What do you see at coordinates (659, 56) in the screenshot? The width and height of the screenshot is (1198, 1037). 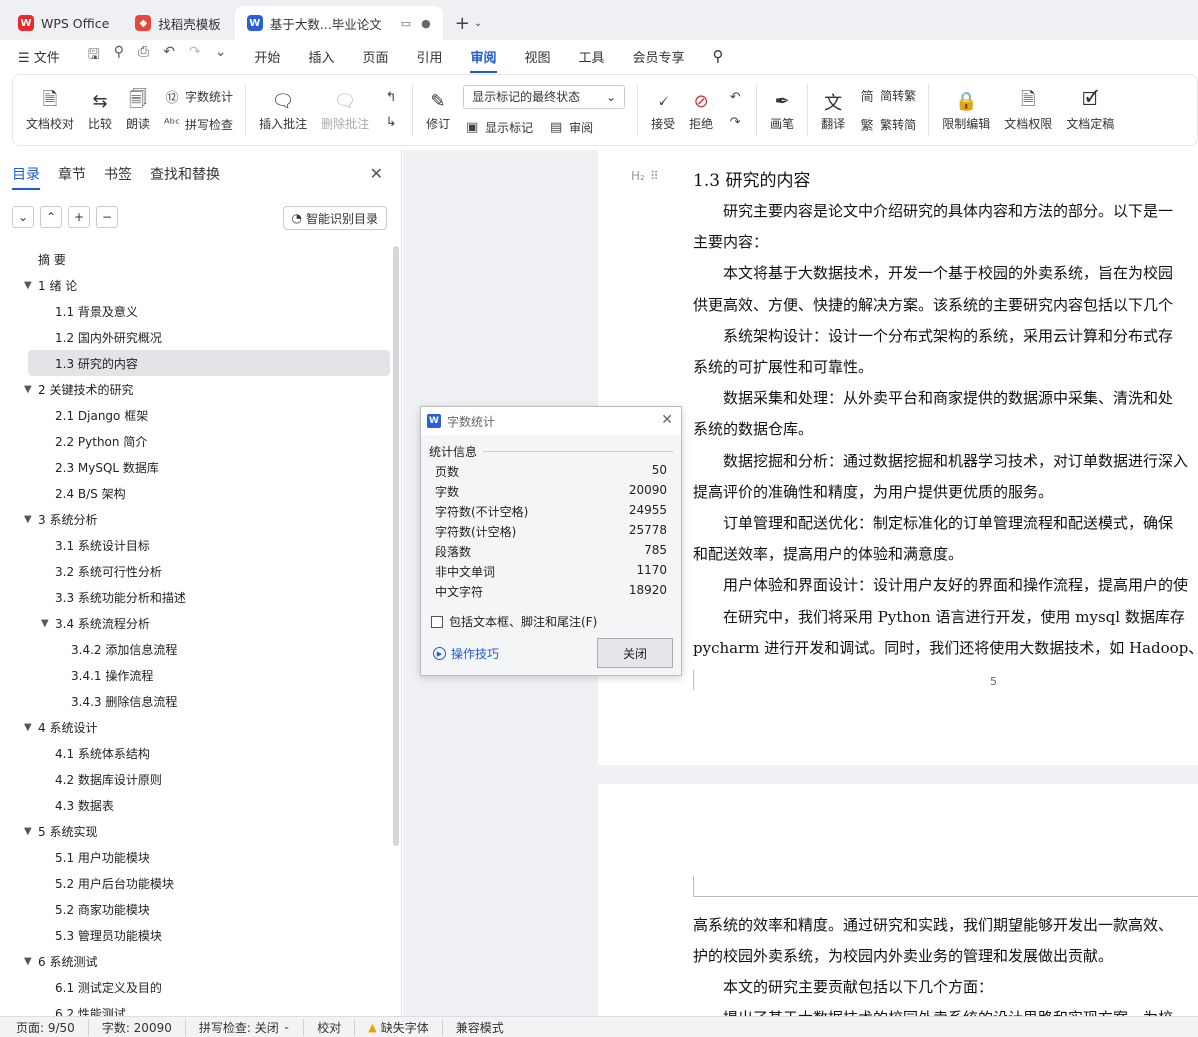 I see `menu-member: 会员专享` at bounding box center [659, 56].